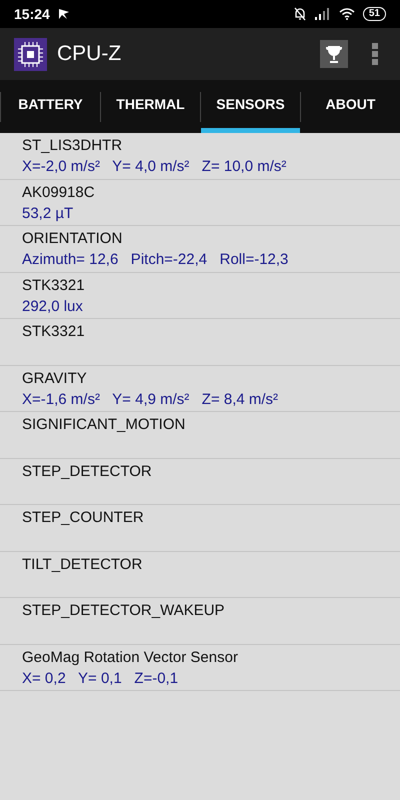 Image resolution: width=400 pixels, height=800 pixels. I want to click on sensor-value: X=-1,6 m/s² Y= 4,9 m/s² Z= 8,4 m/s², so click(151, 400).